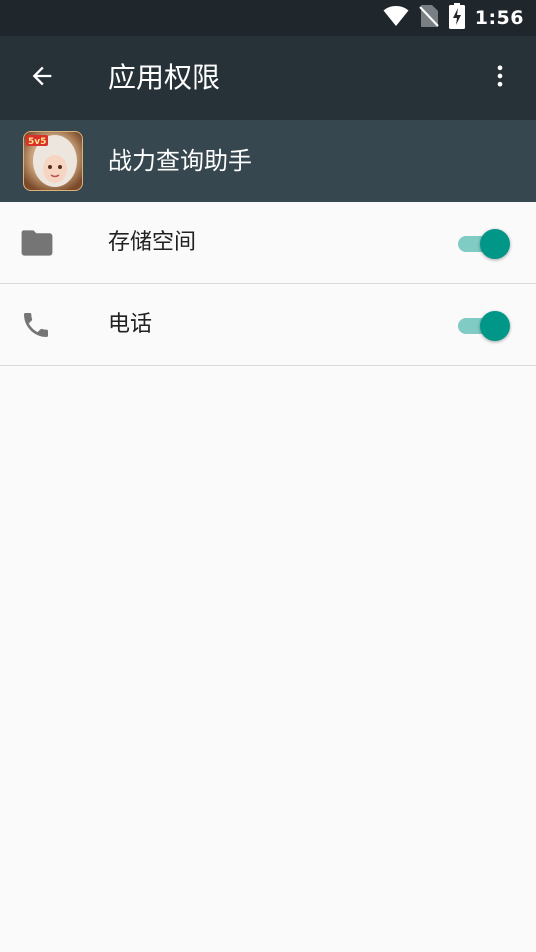  Describe the element at coordinates (130, 324) in the screenshot. I see `permission-label: 电话` at that location.